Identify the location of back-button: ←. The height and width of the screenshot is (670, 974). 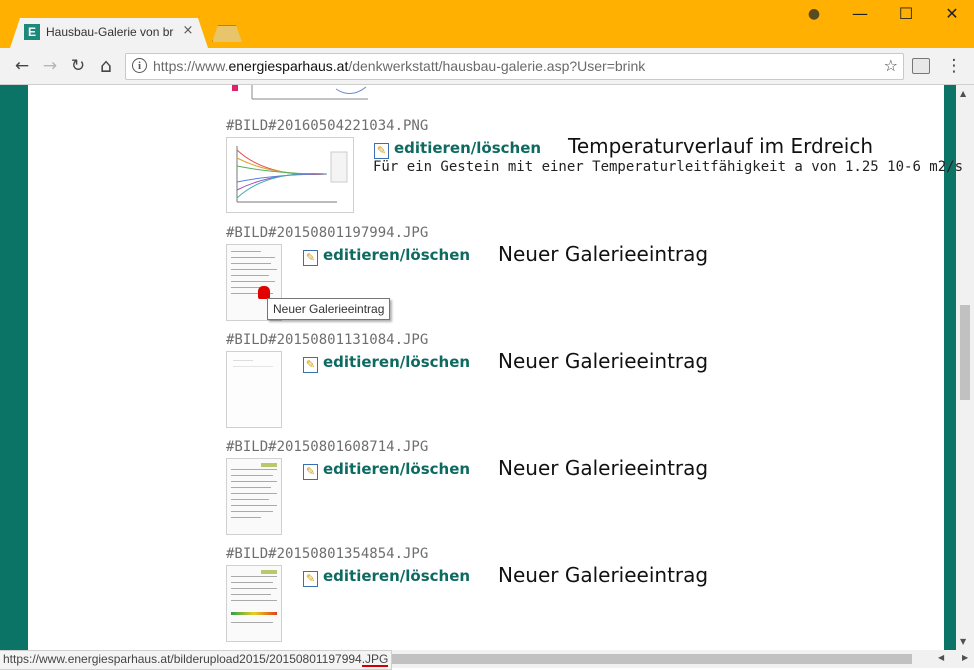
(22, 66).